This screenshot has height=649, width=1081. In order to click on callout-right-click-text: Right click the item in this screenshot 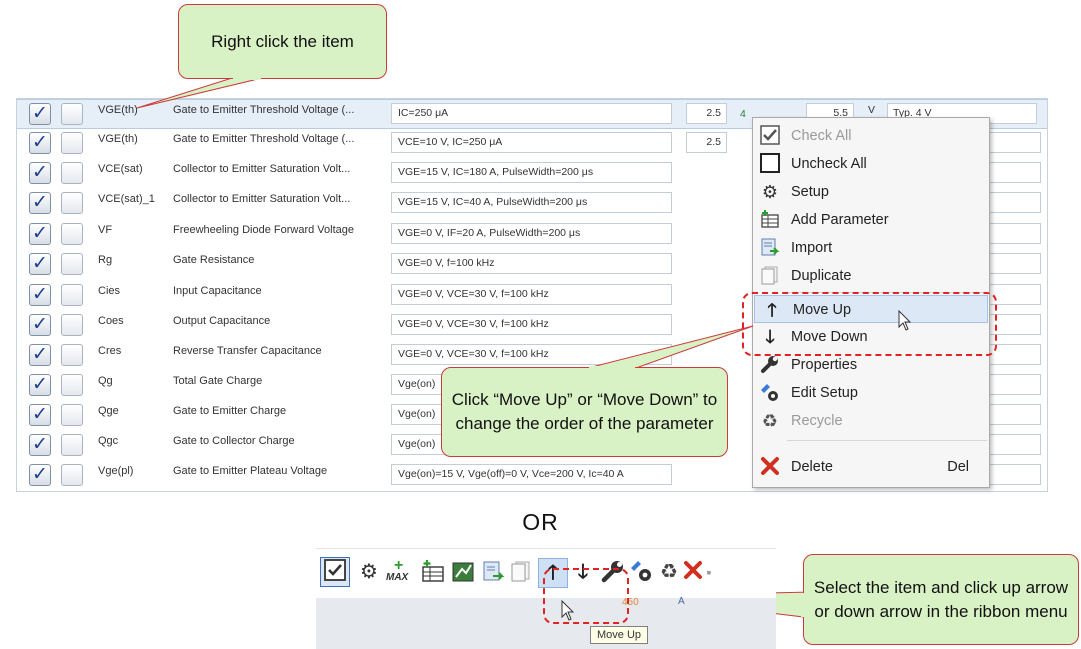, I will do `click(282, 41)`.